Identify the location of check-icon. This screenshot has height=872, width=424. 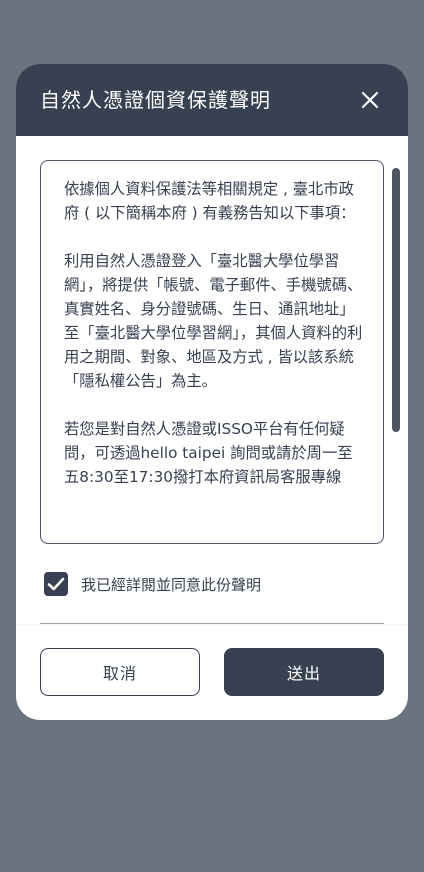
(56, 584).